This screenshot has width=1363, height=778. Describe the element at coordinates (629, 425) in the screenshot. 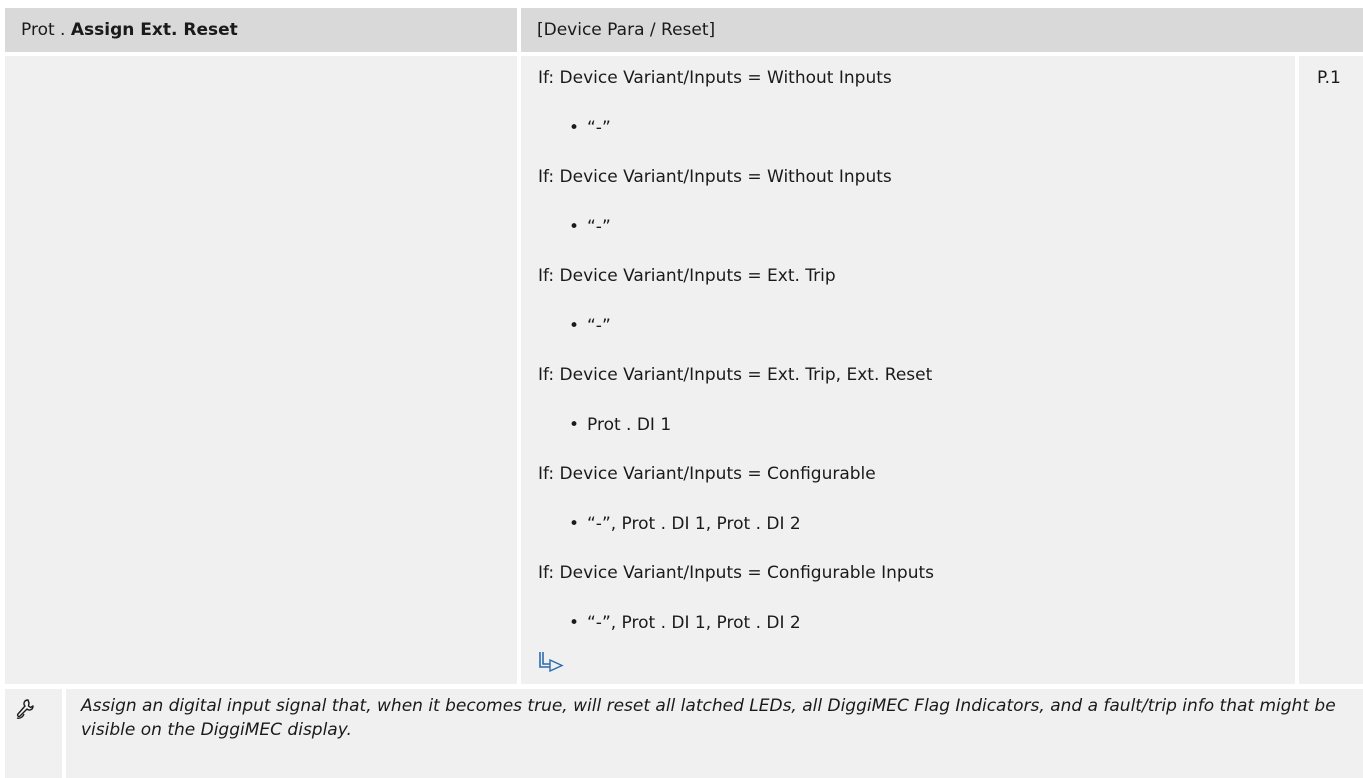

I see `option-value: Prot . DI 1` at that location.